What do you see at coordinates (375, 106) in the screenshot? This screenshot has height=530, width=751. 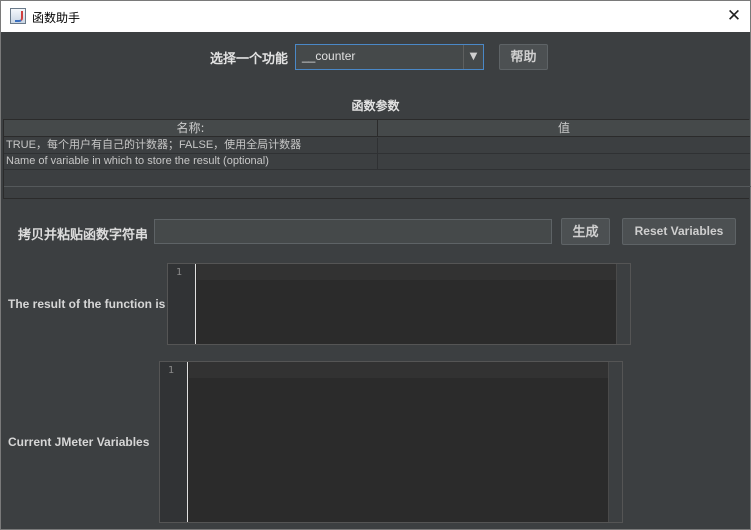 I see `parameters-title: 函数参数` at bounding box center [375, 106].